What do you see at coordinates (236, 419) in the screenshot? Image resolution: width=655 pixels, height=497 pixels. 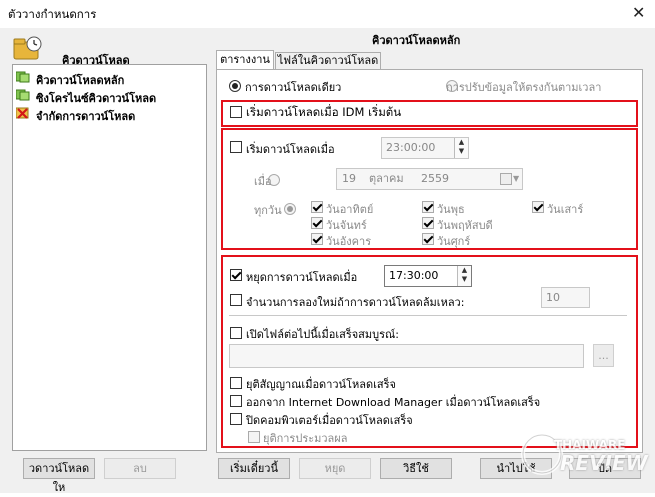 I see `shutdown-checkbox` at bounding box center [236, 419].